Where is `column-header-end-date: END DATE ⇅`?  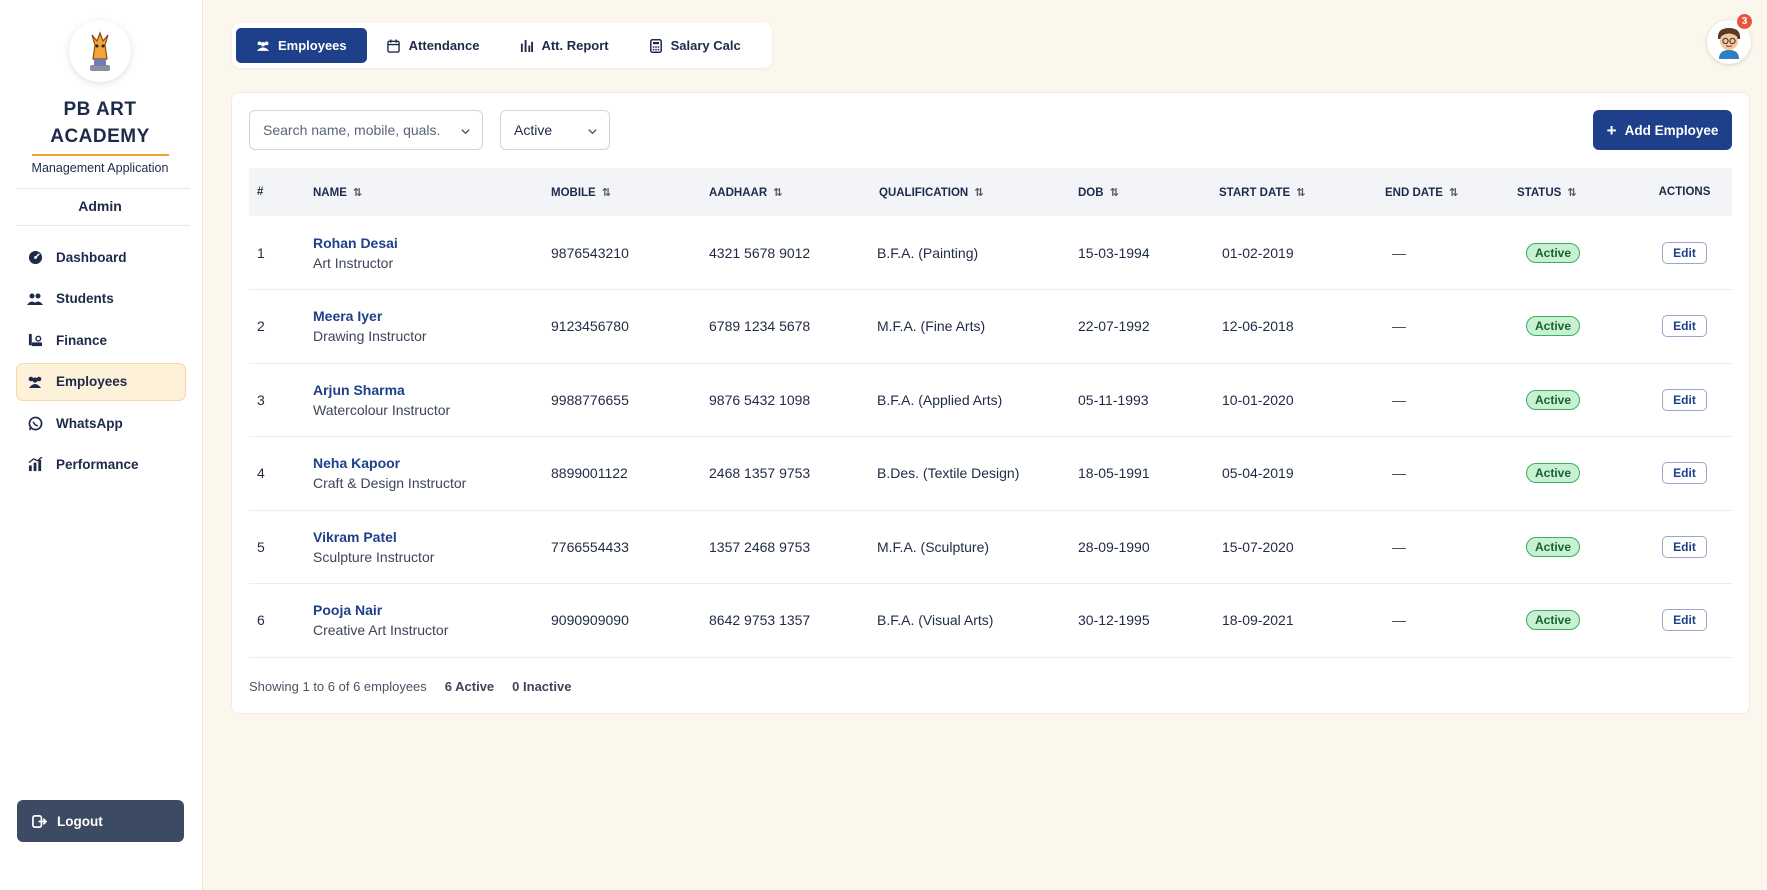 column-header-end-date: END DATE ⇅ is located at coordinates (1443, 192).